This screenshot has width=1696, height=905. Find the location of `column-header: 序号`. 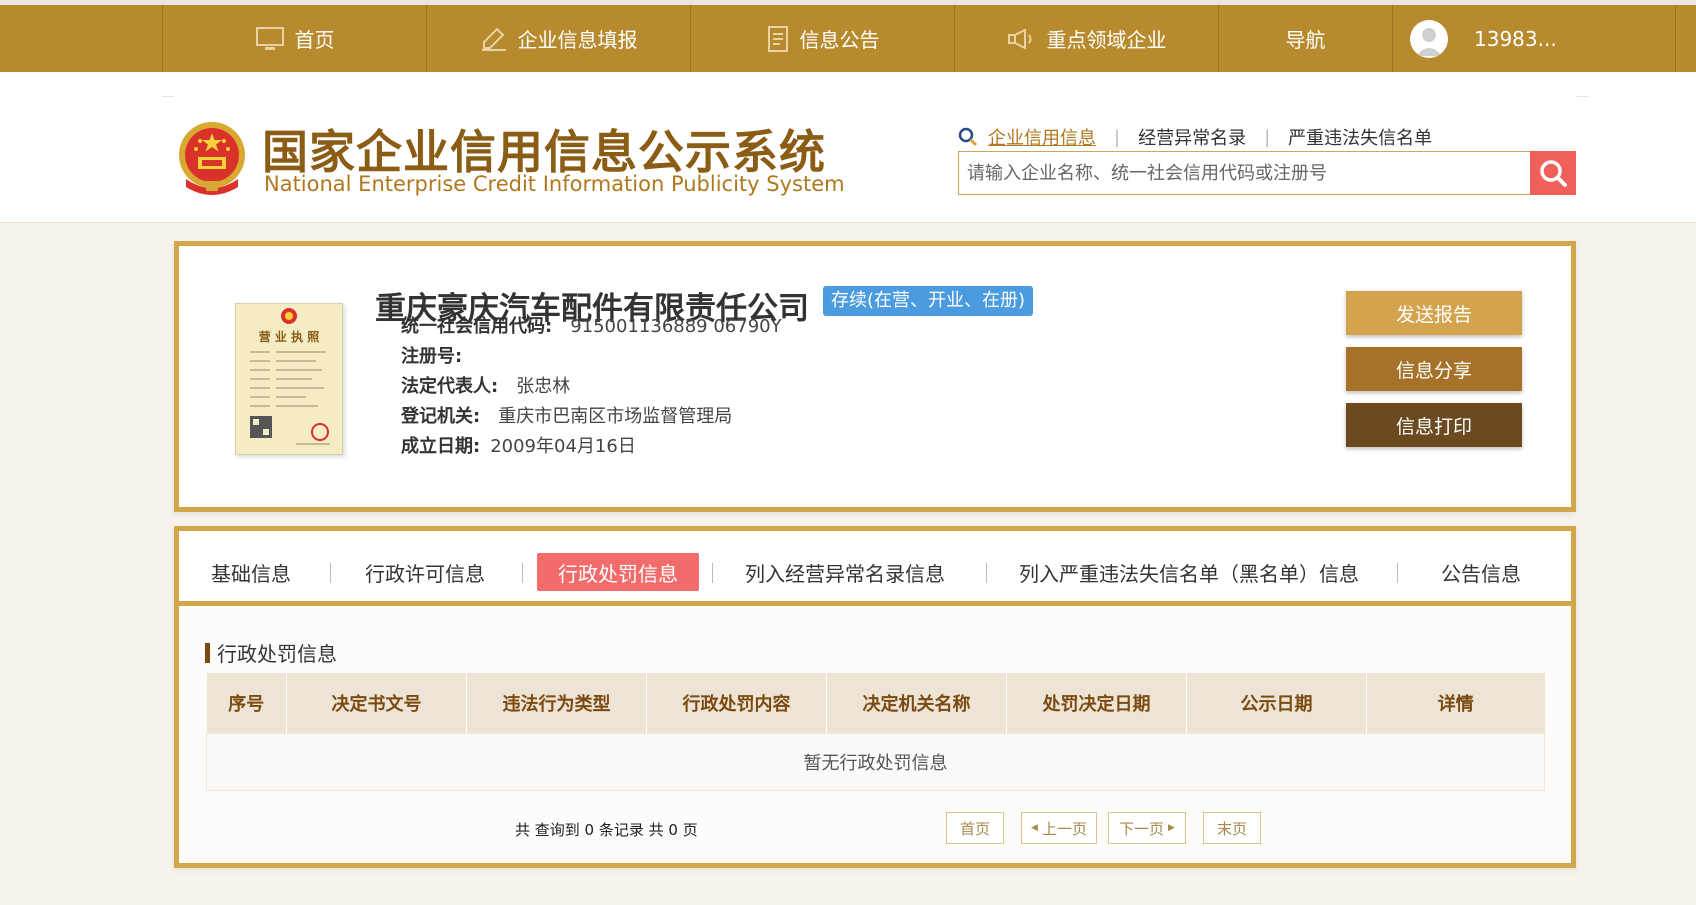

column-header: 序号 is located at coordinates (246, 703).